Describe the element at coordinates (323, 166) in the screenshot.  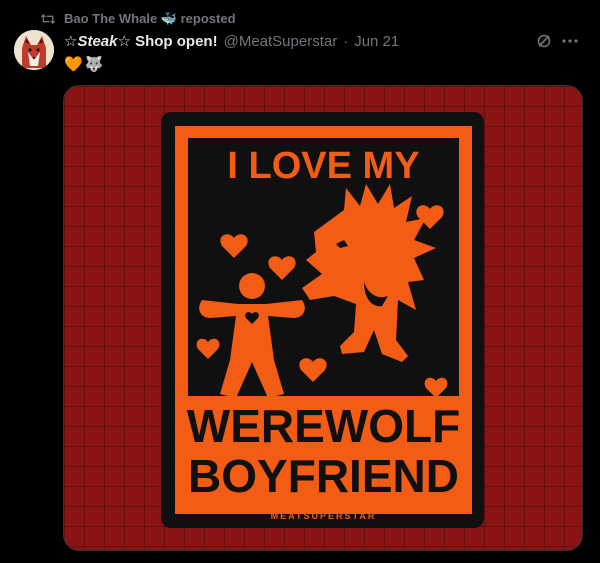
I see `headline-text: I LOVE MY` at that location.